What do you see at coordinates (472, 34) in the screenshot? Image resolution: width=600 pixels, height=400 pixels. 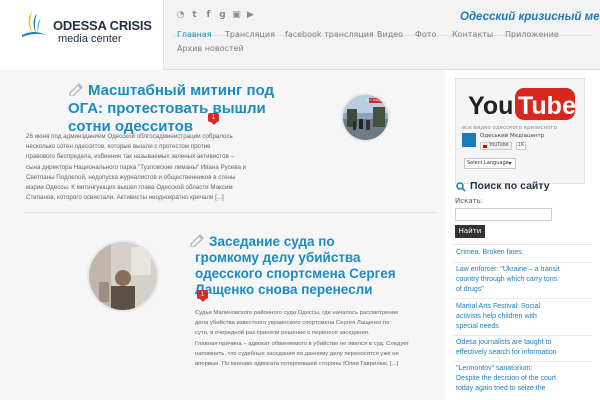 I see `nav-item-contacts: Контакты` at bounding box center [472, 34].